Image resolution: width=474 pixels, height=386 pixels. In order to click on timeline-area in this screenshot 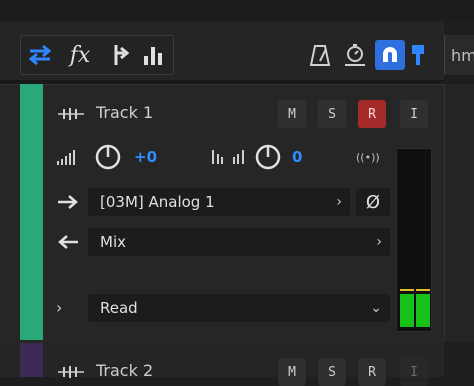, I will do `click(459, 213)`.